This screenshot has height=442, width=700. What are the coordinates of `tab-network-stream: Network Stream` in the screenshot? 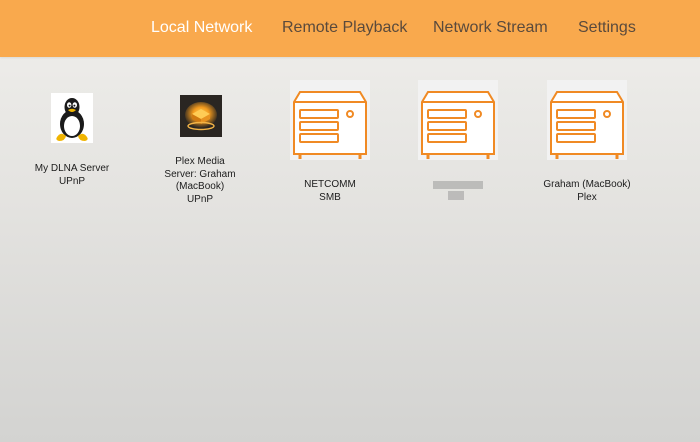 It's located at (490, 28).